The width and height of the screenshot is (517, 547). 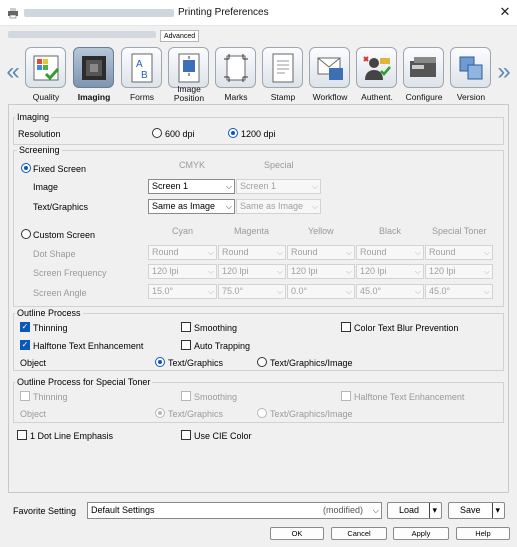 What do you see at coordinates (233, 291) in the screenshot?
I see `angle-magenta-value: 75.0°` at bounding box center [233, 291].